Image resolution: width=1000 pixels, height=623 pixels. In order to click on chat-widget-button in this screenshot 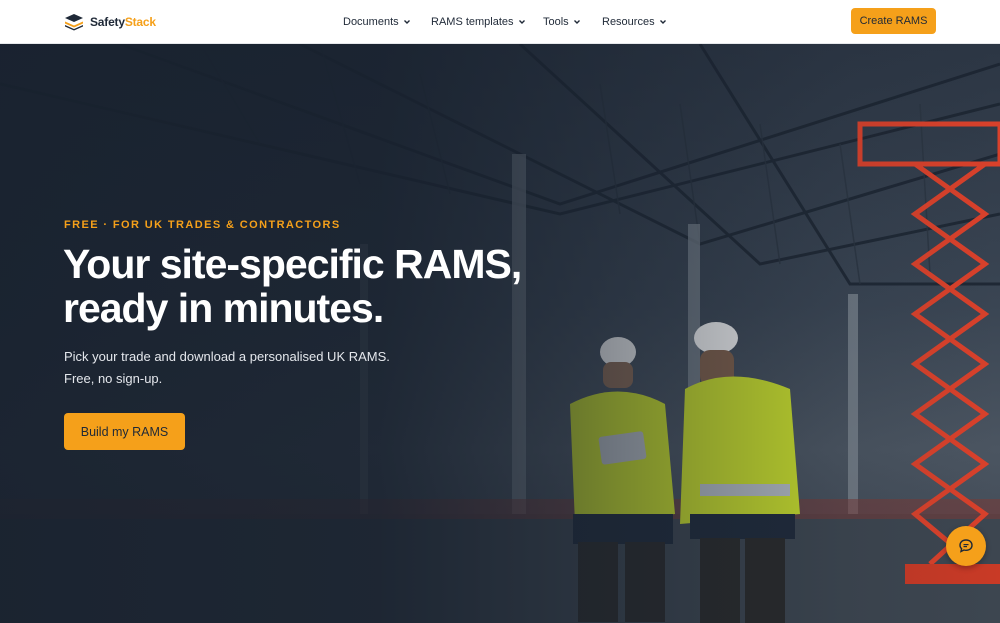, I will do `click(966, 546)`.